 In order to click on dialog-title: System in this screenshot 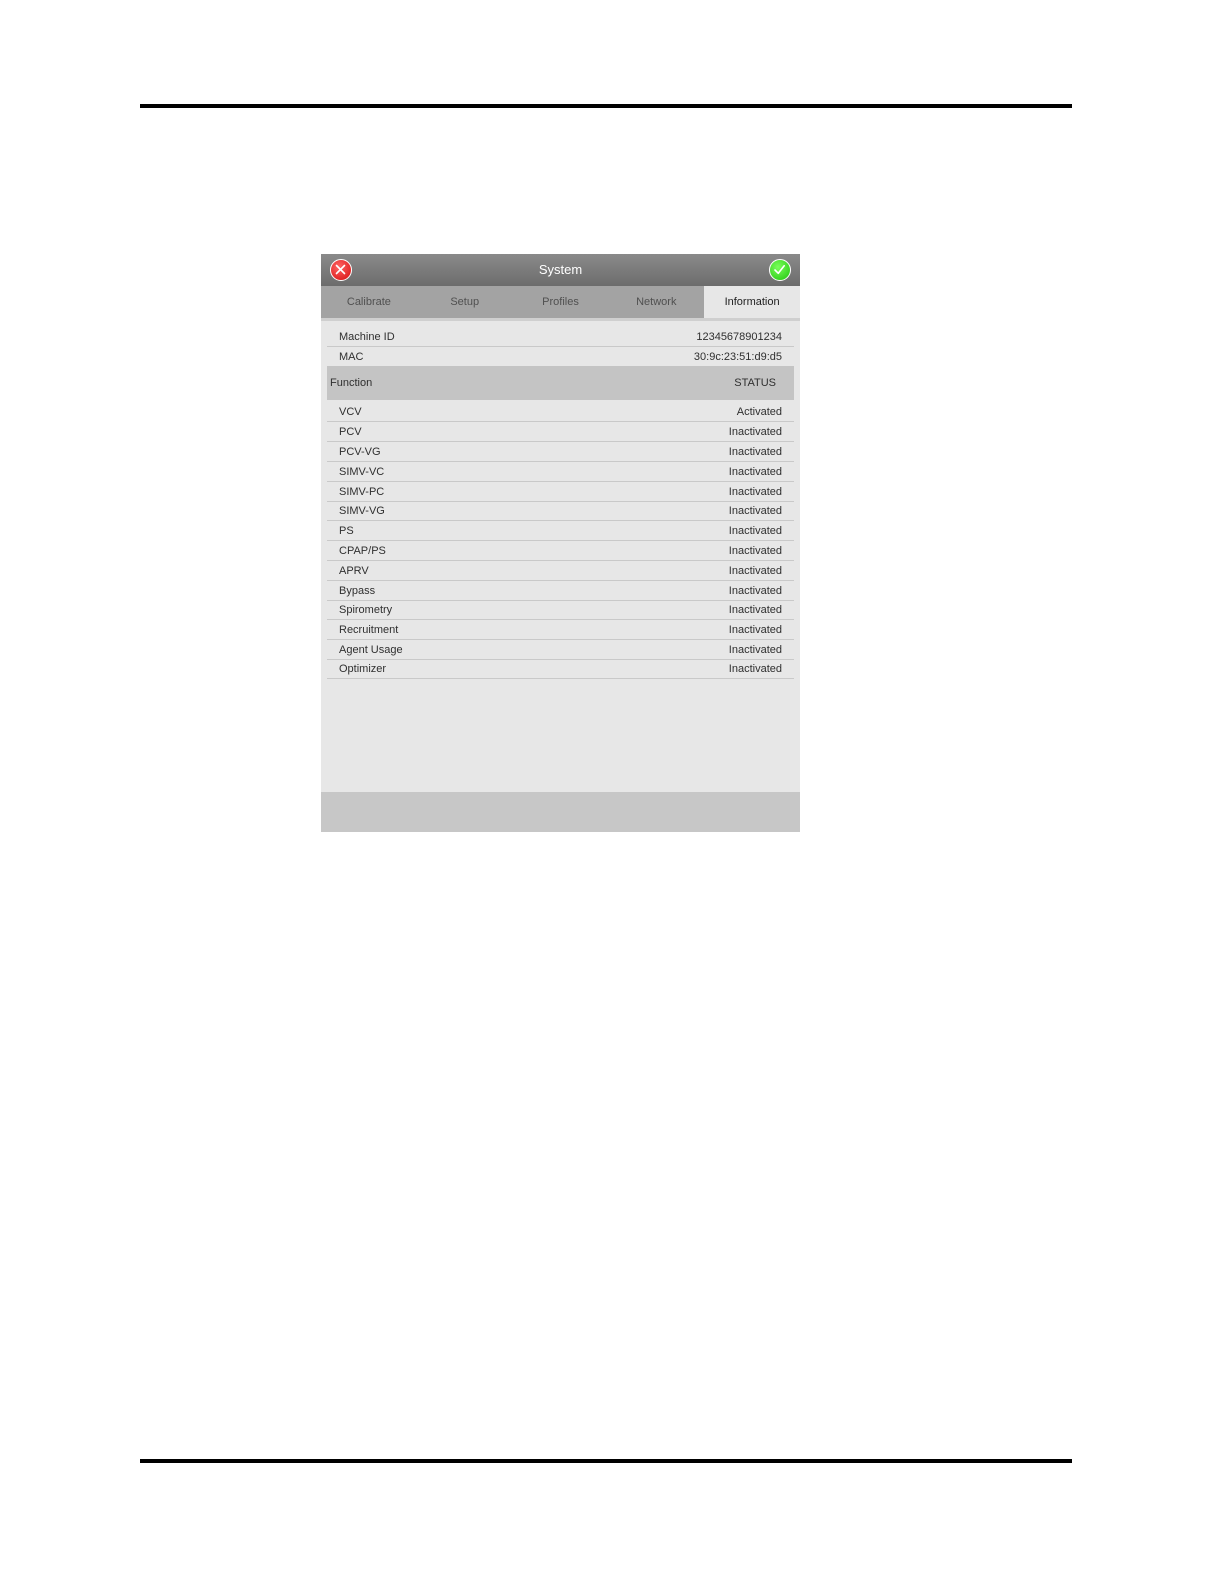, I will do `click(560, 269)`.